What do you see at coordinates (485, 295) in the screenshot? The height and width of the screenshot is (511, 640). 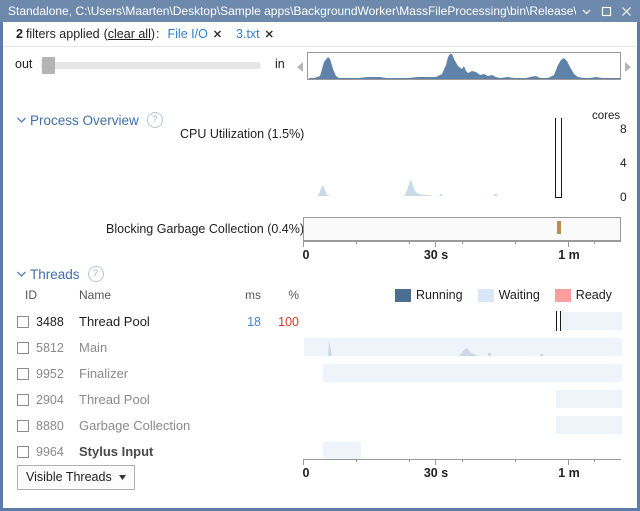 I see `legend-swatch-waiting` at bounding box center [485, 295].